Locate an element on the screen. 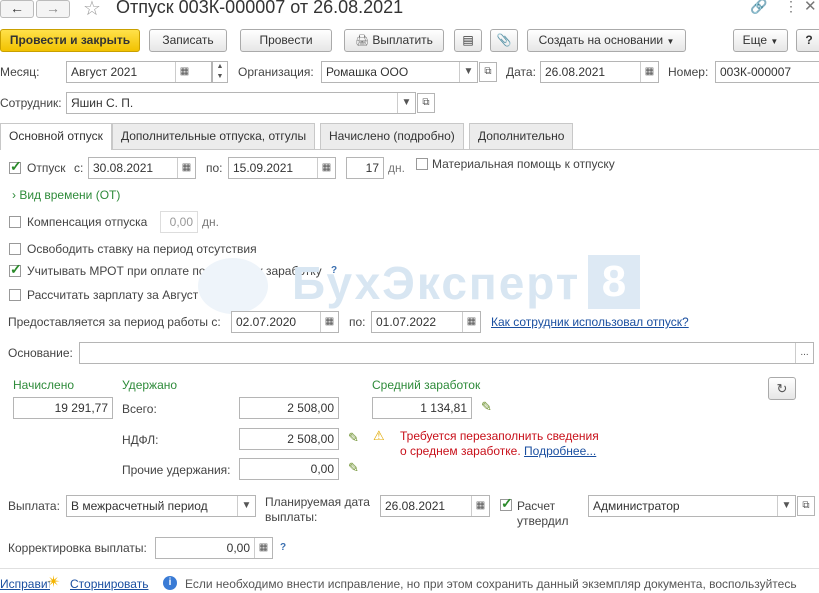 The width and height of the screenshot is (819, 593). material-help-label: Материальная помощь к отпуску is located at coordinates (523, 164).